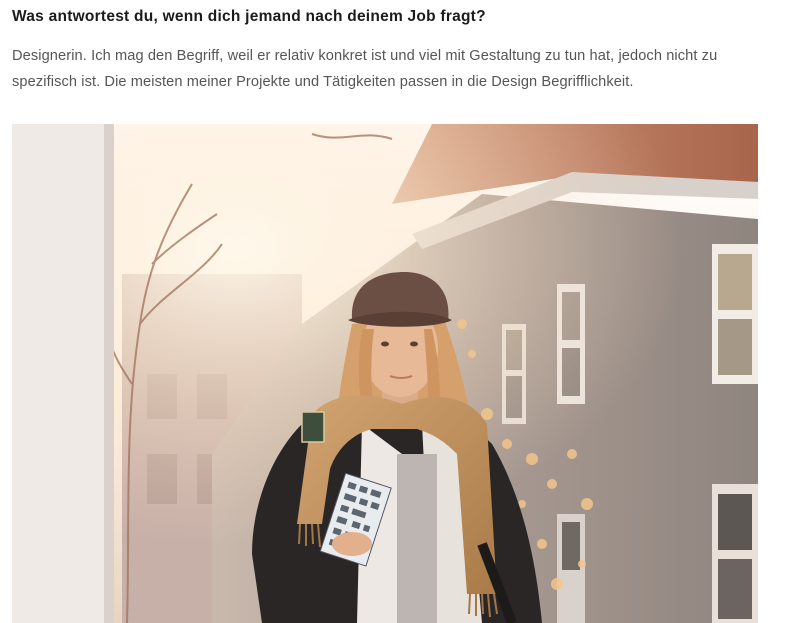 This screenshot has height=623, width=789. I want to click on pillar-edge, so click(109, 373).